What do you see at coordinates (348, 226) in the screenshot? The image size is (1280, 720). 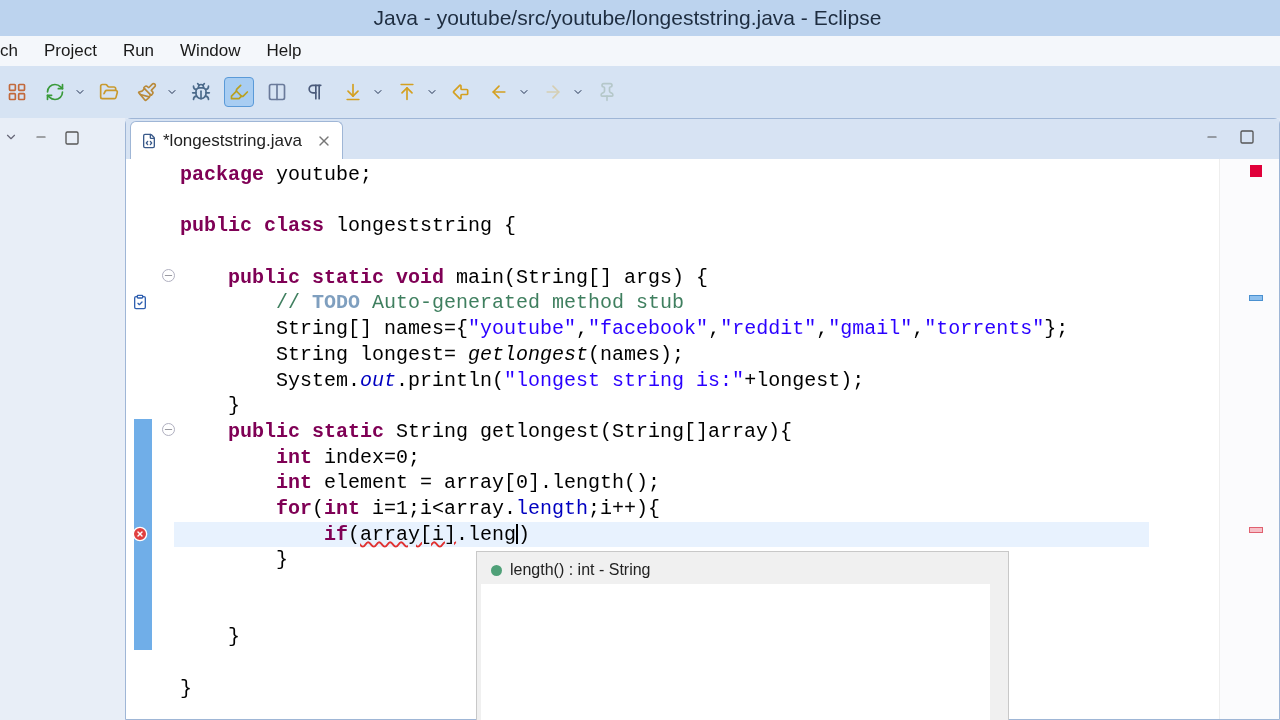 I see `code-line: public class longeststring {` at bounding box center [348, 226].